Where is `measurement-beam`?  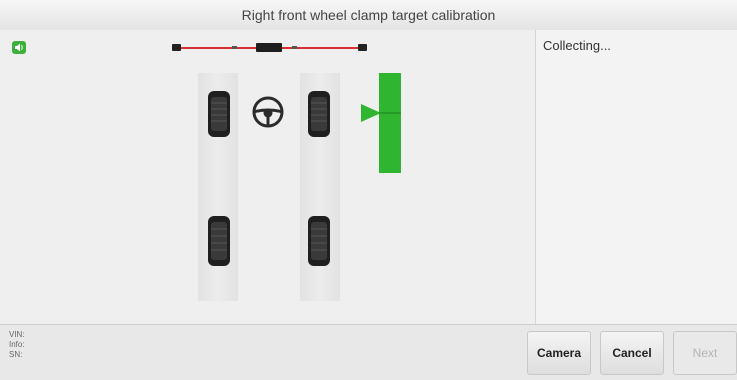
measurement-beam is located at coordinates (269, 47).